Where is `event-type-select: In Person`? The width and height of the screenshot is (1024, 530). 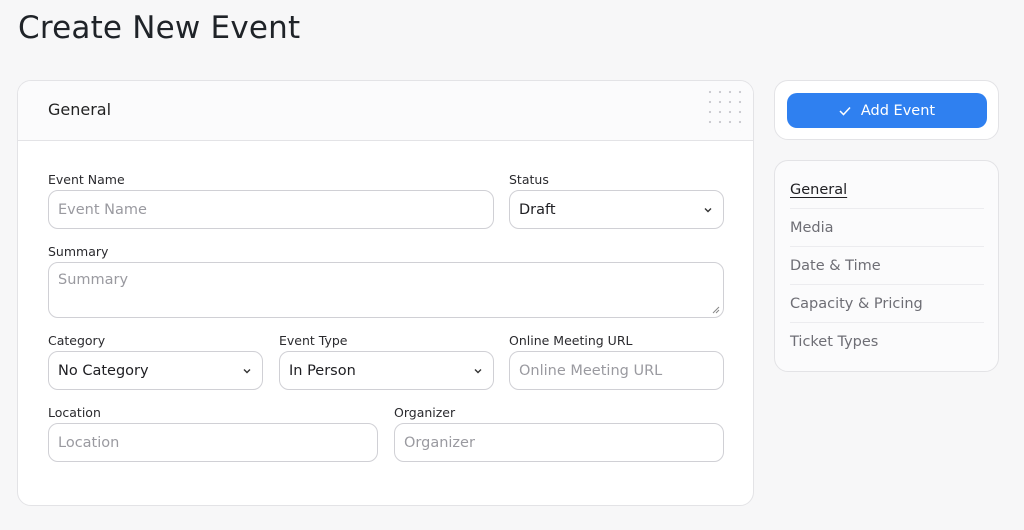 event-type-select: In Person is located at coordinates (386, 370).